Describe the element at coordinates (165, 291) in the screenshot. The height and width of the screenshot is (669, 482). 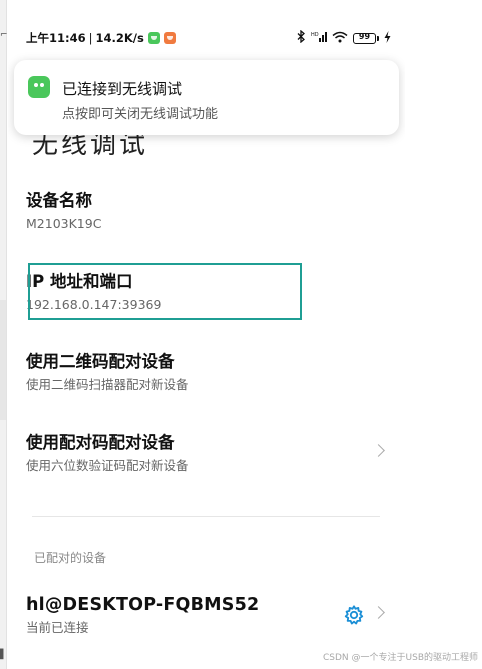
I see `ip-highlight-box` at that location.